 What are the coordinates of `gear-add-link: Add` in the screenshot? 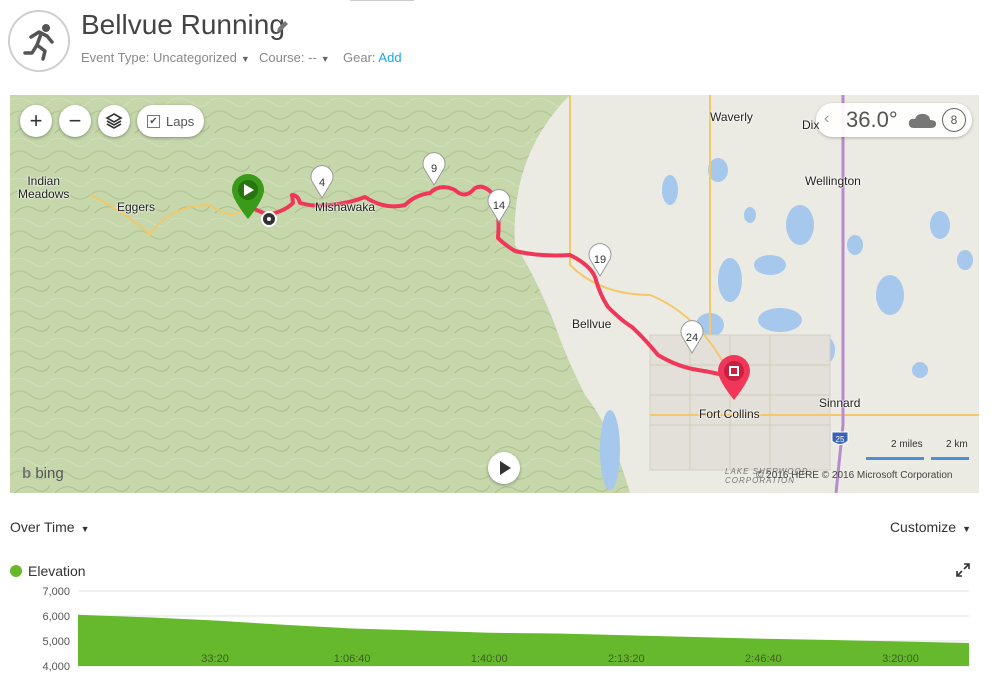 It's located at (389, 57).